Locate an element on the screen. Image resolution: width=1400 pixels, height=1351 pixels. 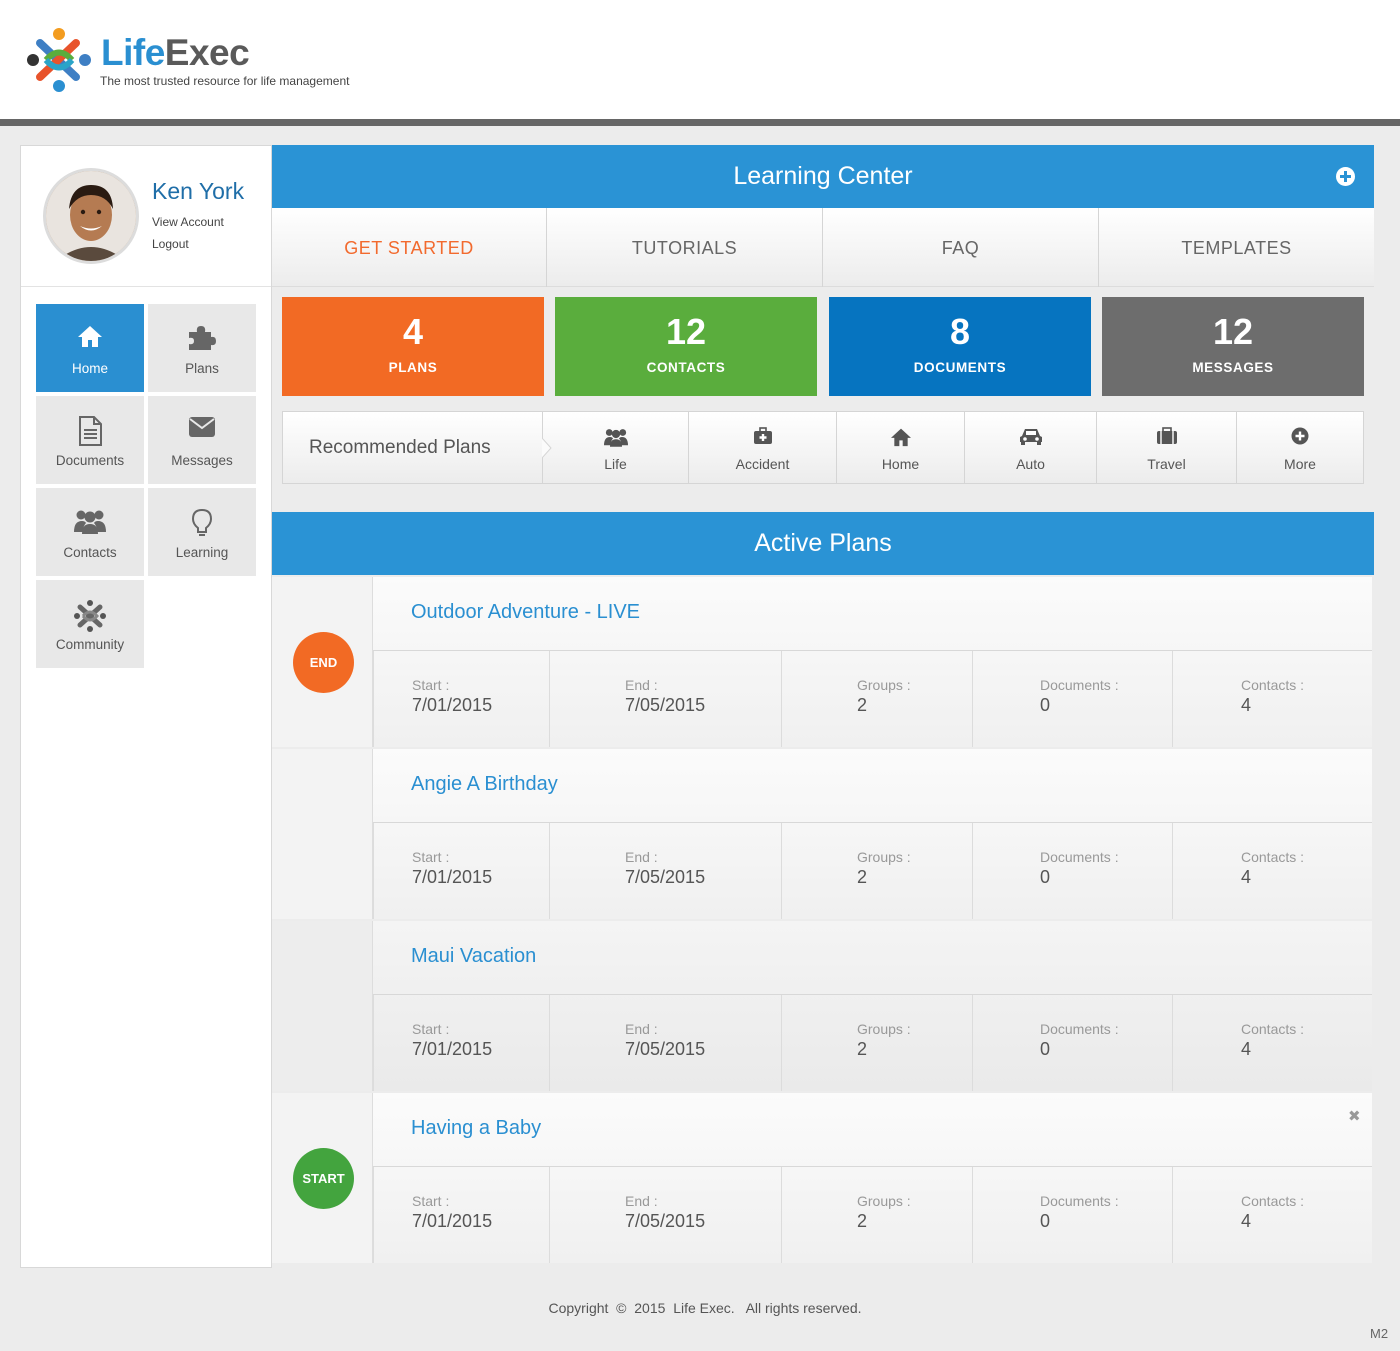
view-account-link: View Account is located at coordinates (188, 222).